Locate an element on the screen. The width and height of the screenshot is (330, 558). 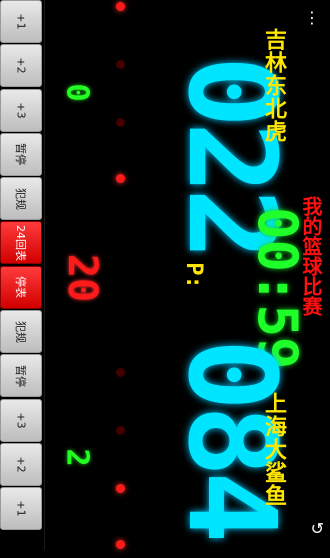
away-team-name: 上海大鲨鱼 is located at coordinates (273, 449).